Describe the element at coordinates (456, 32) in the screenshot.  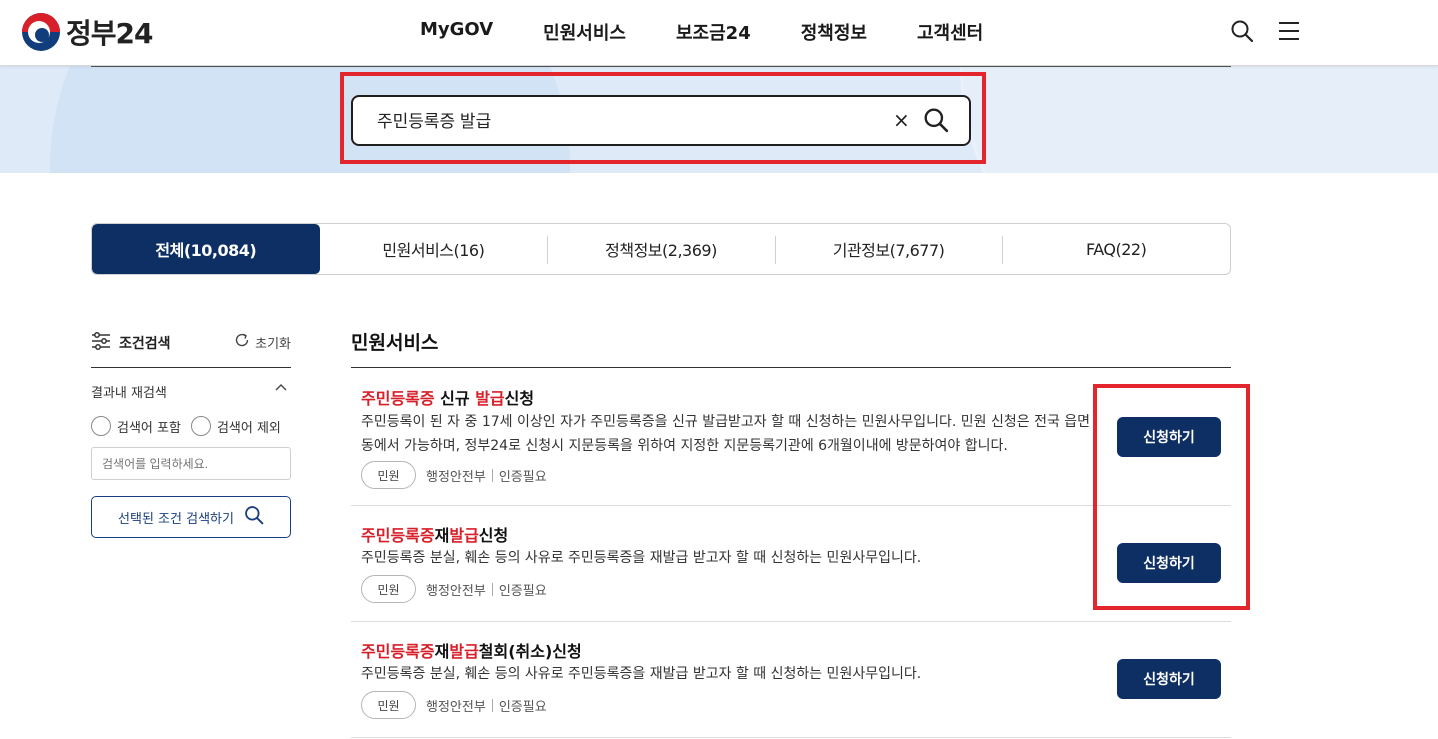
I see `nav-item-mygov: MyGOV` at that location.